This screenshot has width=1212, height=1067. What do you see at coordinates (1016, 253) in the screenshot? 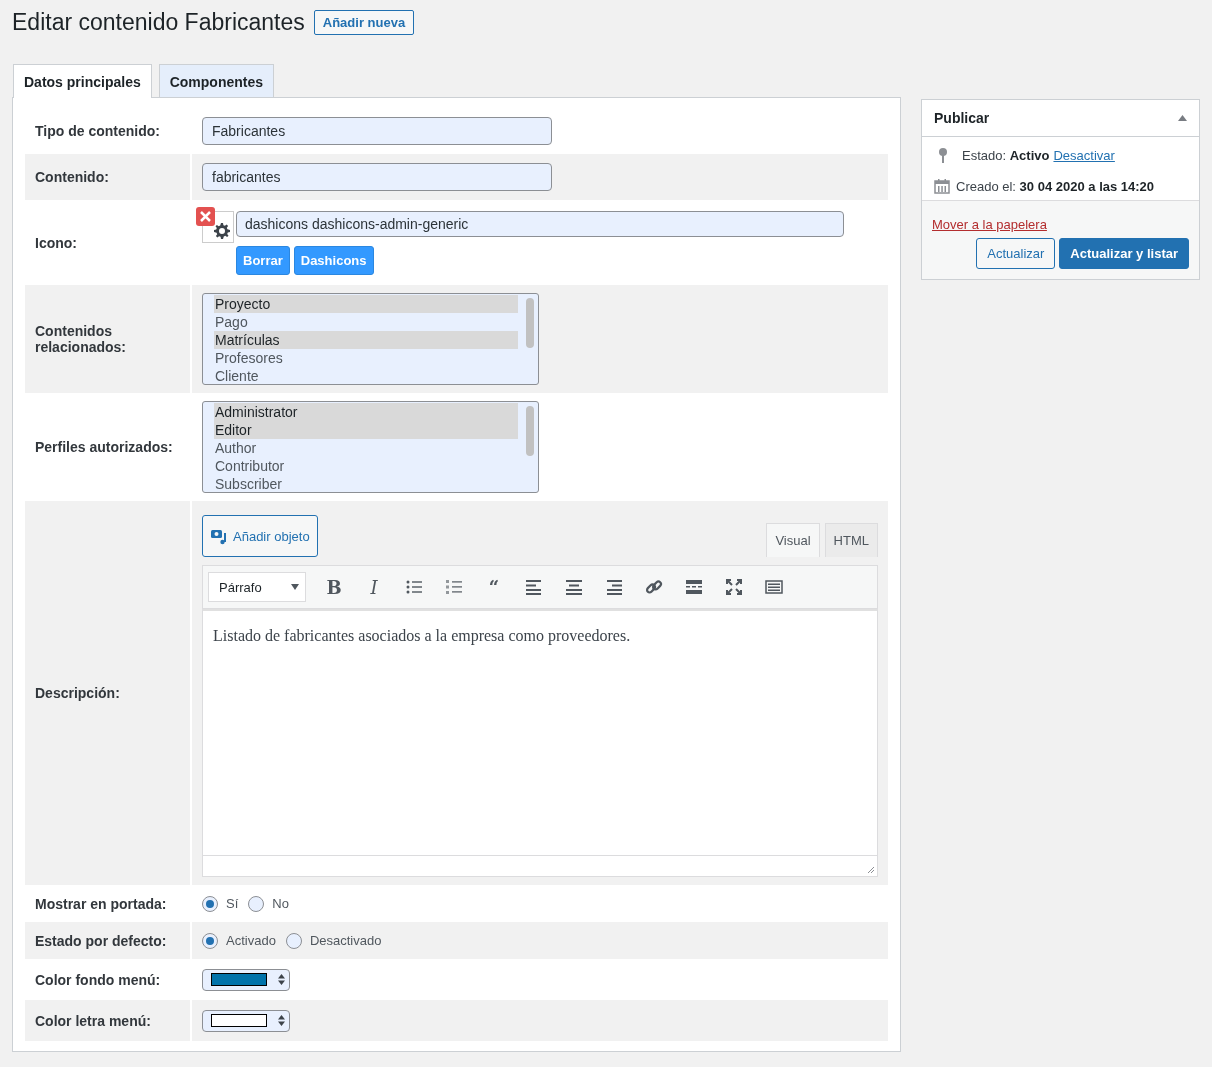
I see `update-button: Actualizar` at bounding box center [1016, 253].